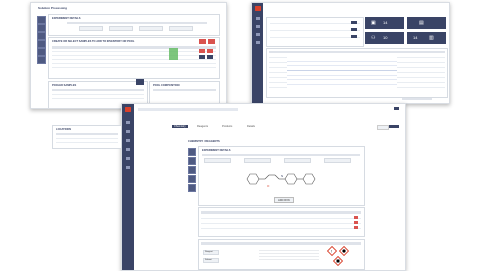  What do you see at coordinates (384, 38) in the screenshot?
I see `stat-tile-3: ⚇ 10` at bounding box center [384, 38].